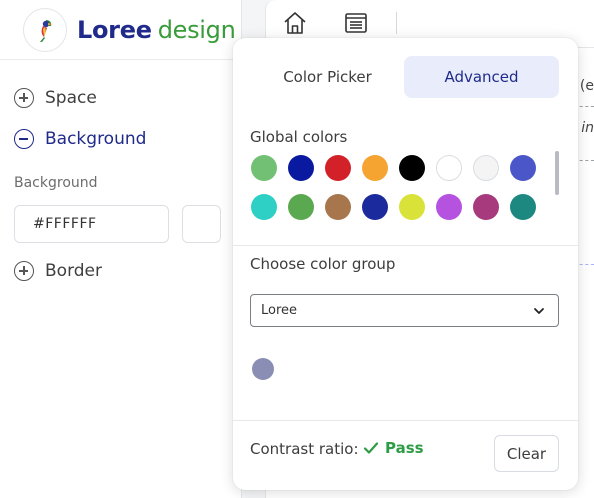  Describe the element at coordinates (24, 139) in the screenshot. I see `minus-circle-icon` at that location.